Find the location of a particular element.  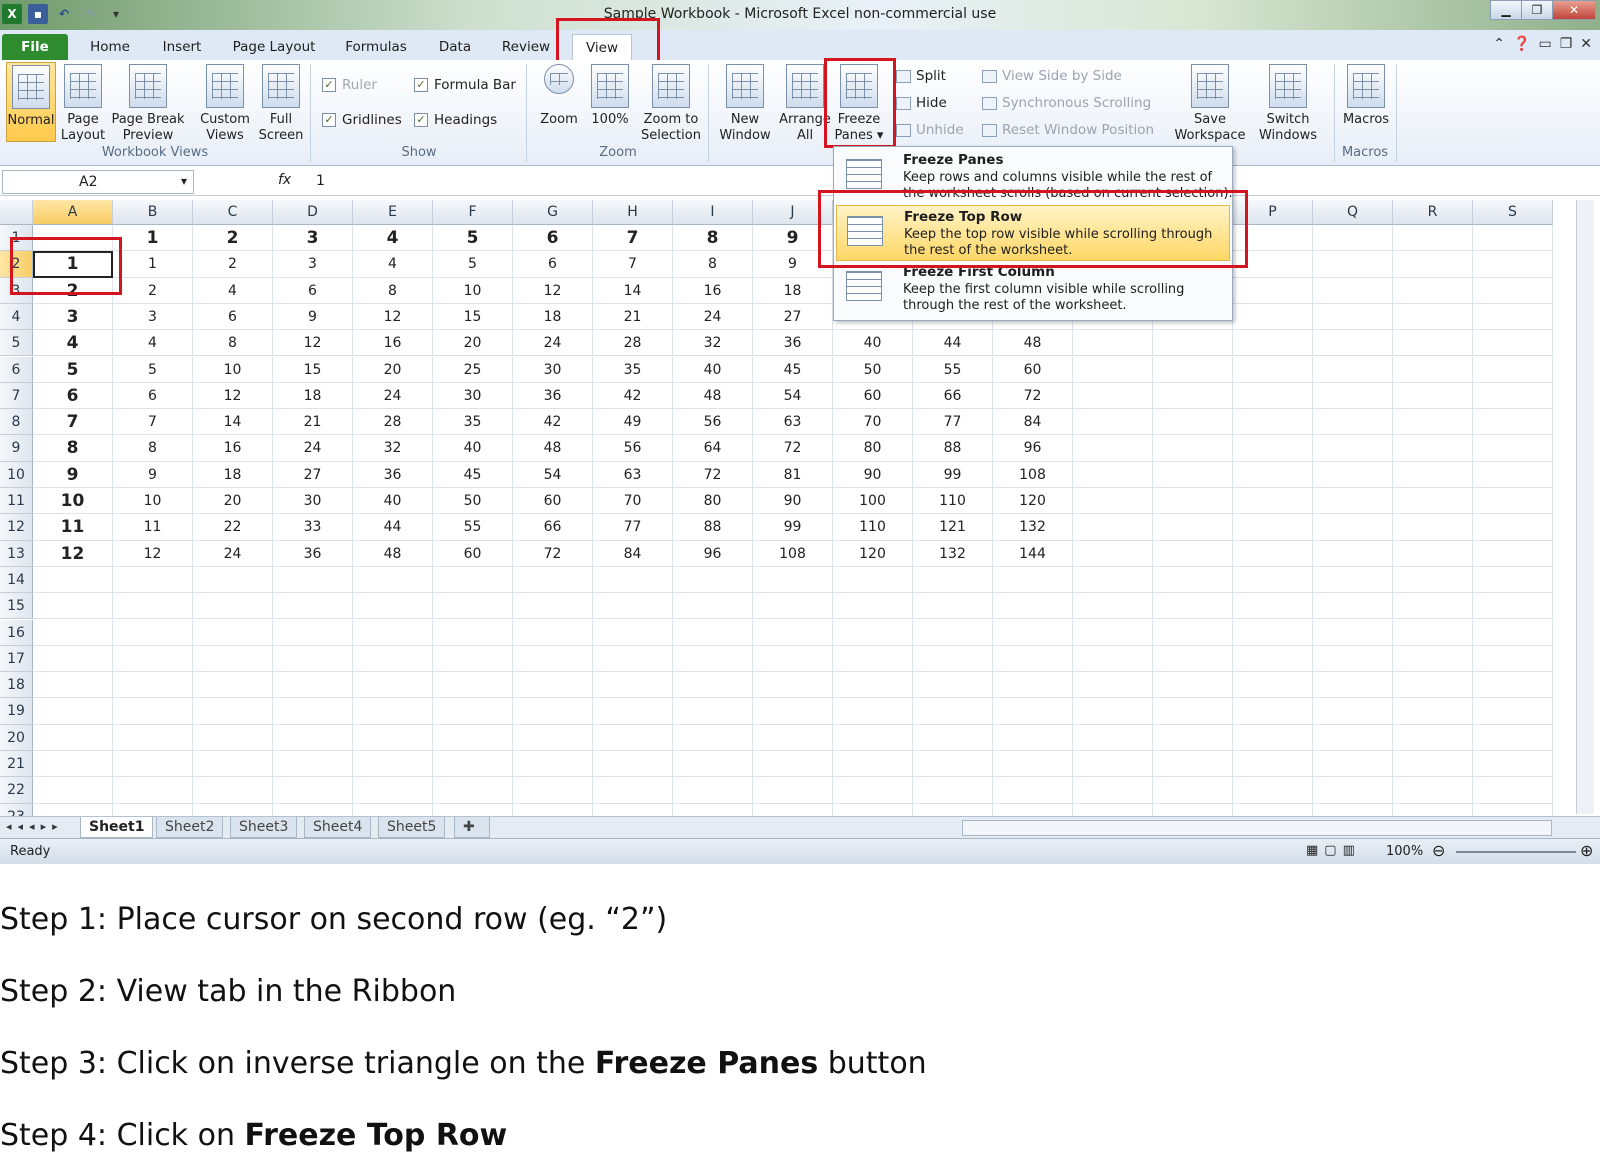

formula-input: 1 is located at coordinates (320, 181).